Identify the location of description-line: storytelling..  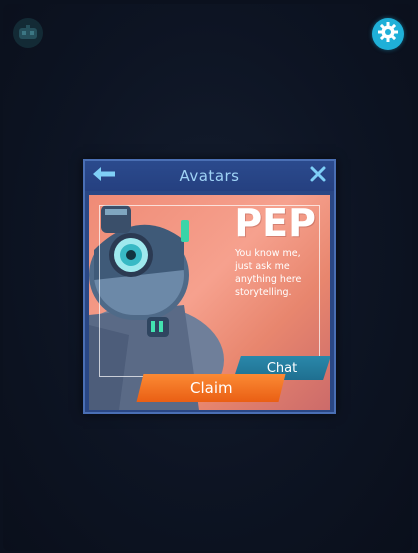
(263, 292).